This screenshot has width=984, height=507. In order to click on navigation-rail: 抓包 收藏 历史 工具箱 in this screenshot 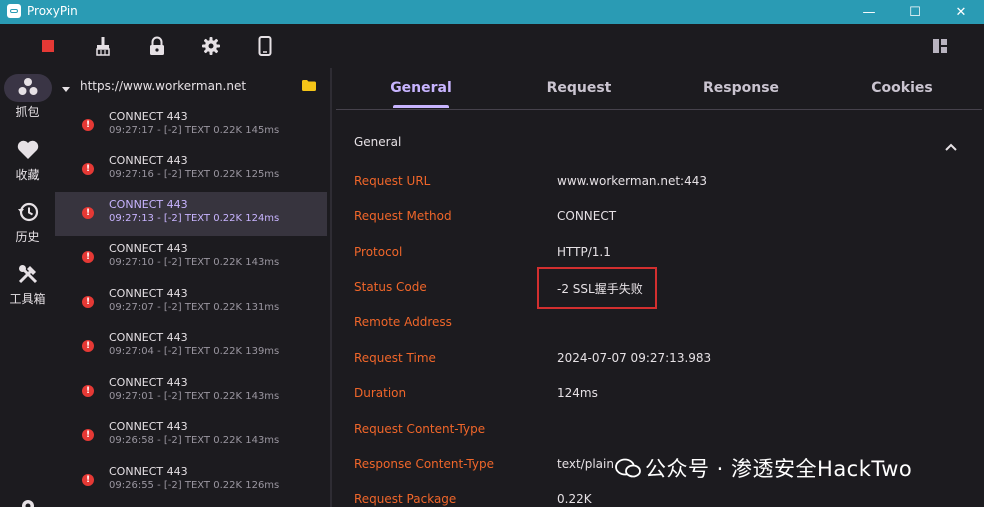, I will do `click(27, 287)`.